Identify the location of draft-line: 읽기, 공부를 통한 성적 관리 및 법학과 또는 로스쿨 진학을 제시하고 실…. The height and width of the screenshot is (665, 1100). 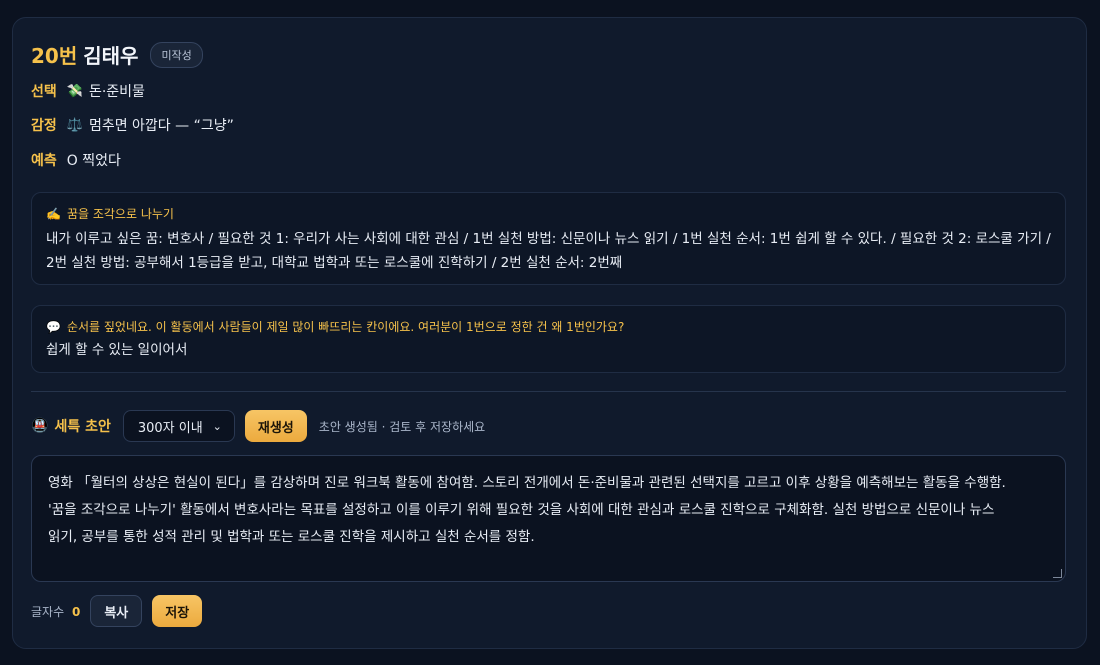
(291, 537).